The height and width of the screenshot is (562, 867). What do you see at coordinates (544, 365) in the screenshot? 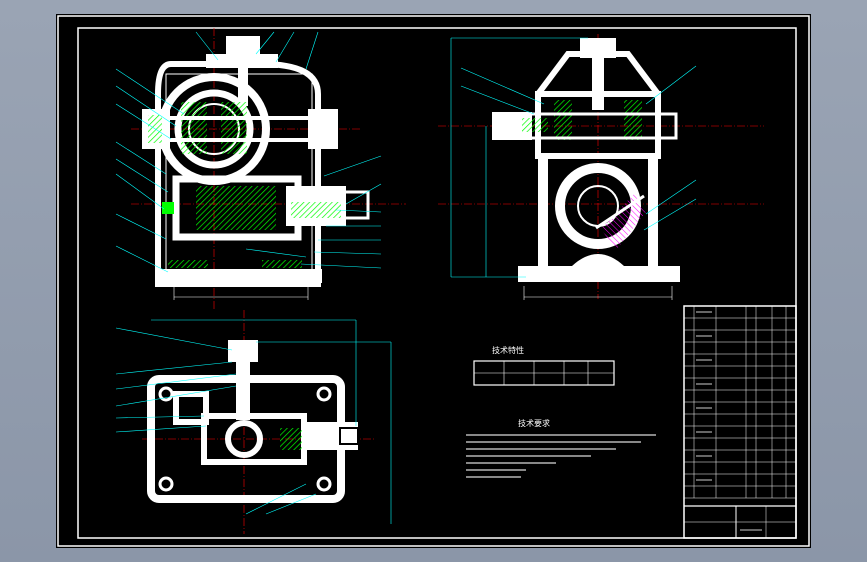
I see `tech-spec-block: 技术特性` at bounding box center [544, 365].